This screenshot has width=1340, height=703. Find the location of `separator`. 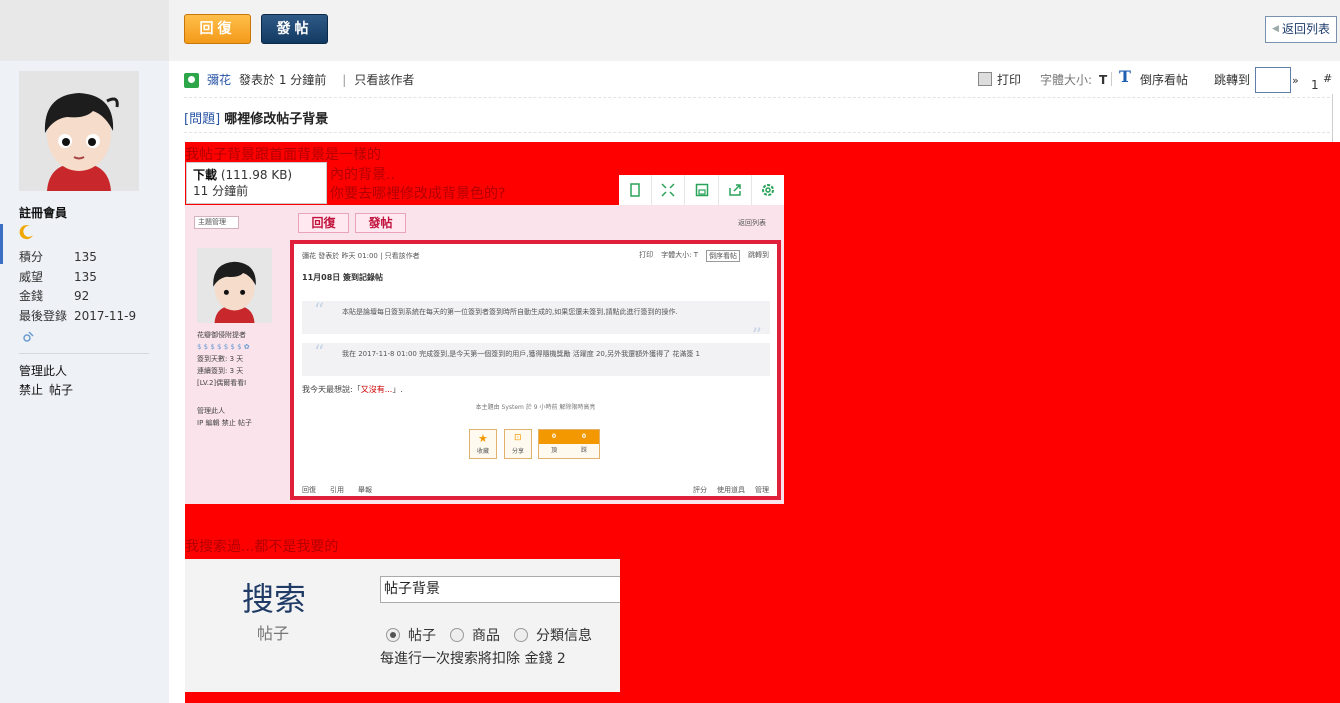

separator is located at coordinates (1111, 79).